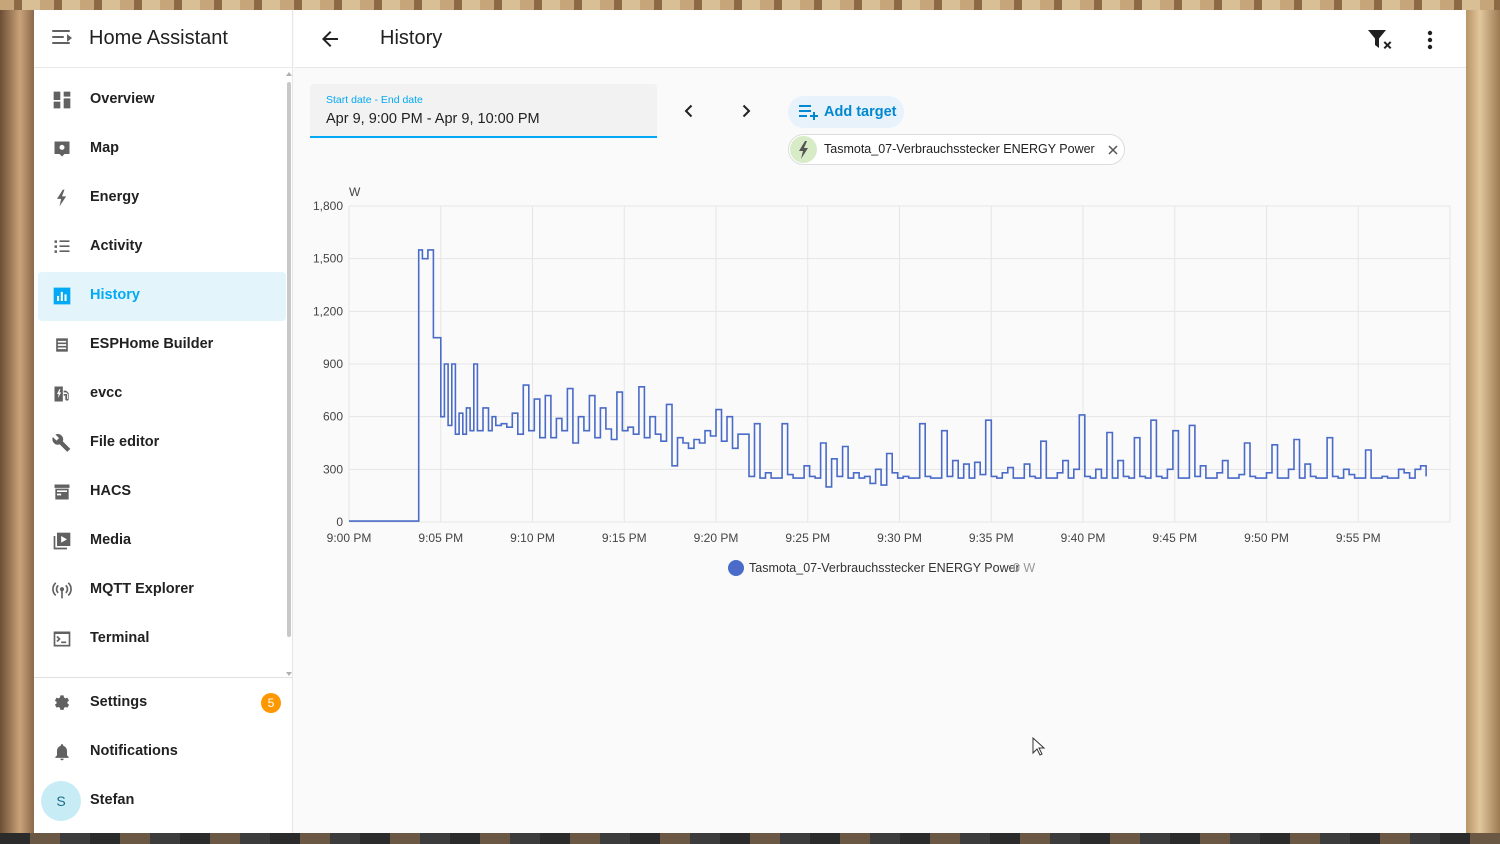 The image size is (1500, 844). I want to click on sidebar-header: Home Assistant, so click(163, 39).